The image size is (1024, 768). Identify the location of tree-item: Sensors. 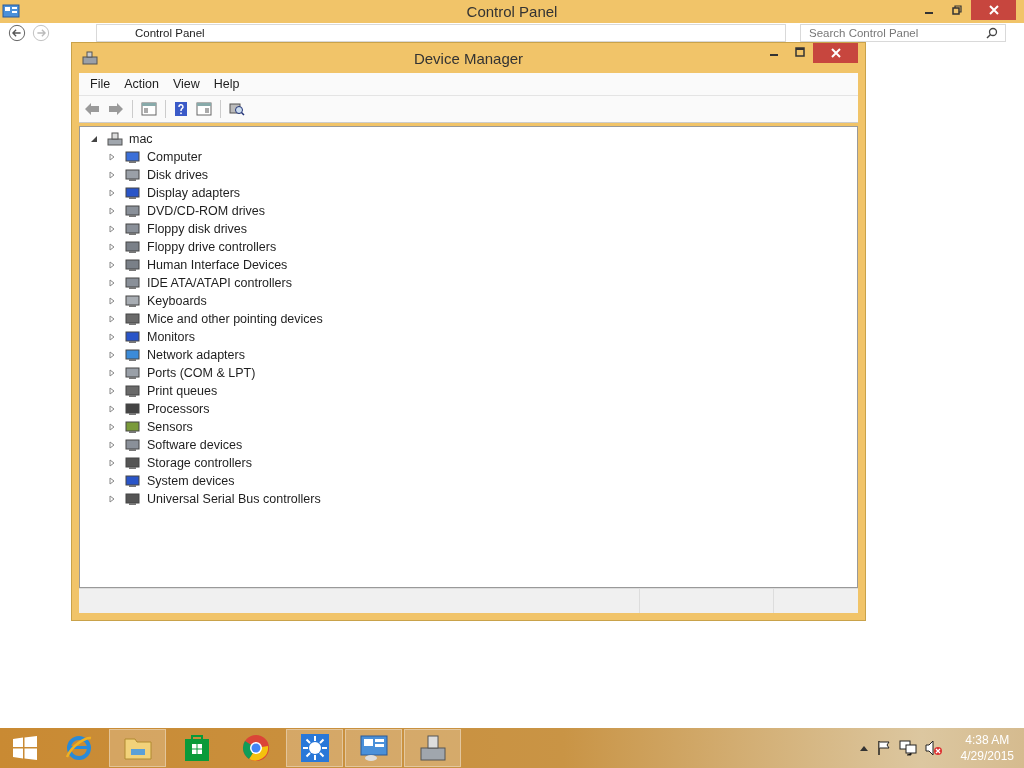
(170, 427).